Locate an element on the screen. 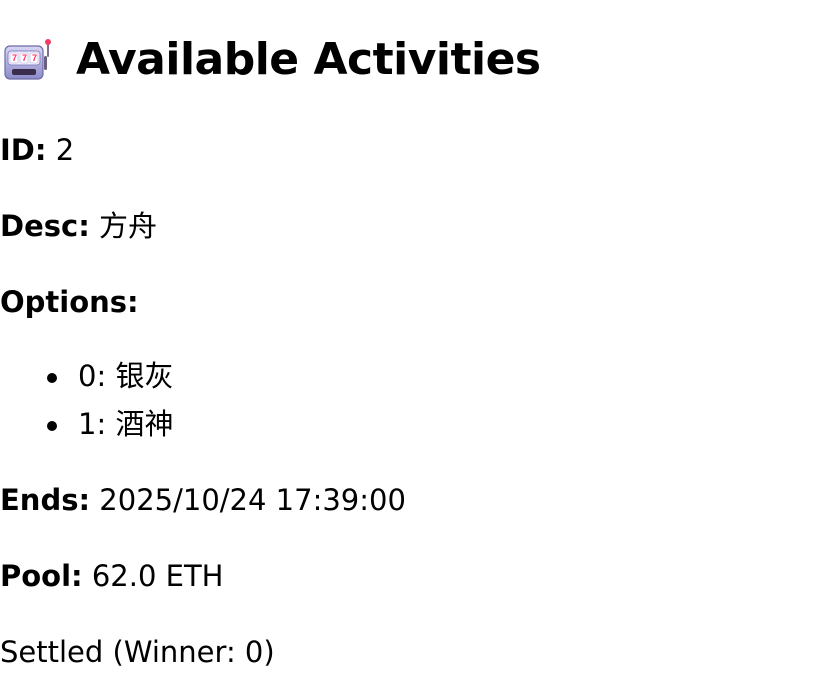 The width and height of the screenshot is (836, 688). activity-options-list: 0: 银灰 1: 酒神 is located at coordinates (86, 410).